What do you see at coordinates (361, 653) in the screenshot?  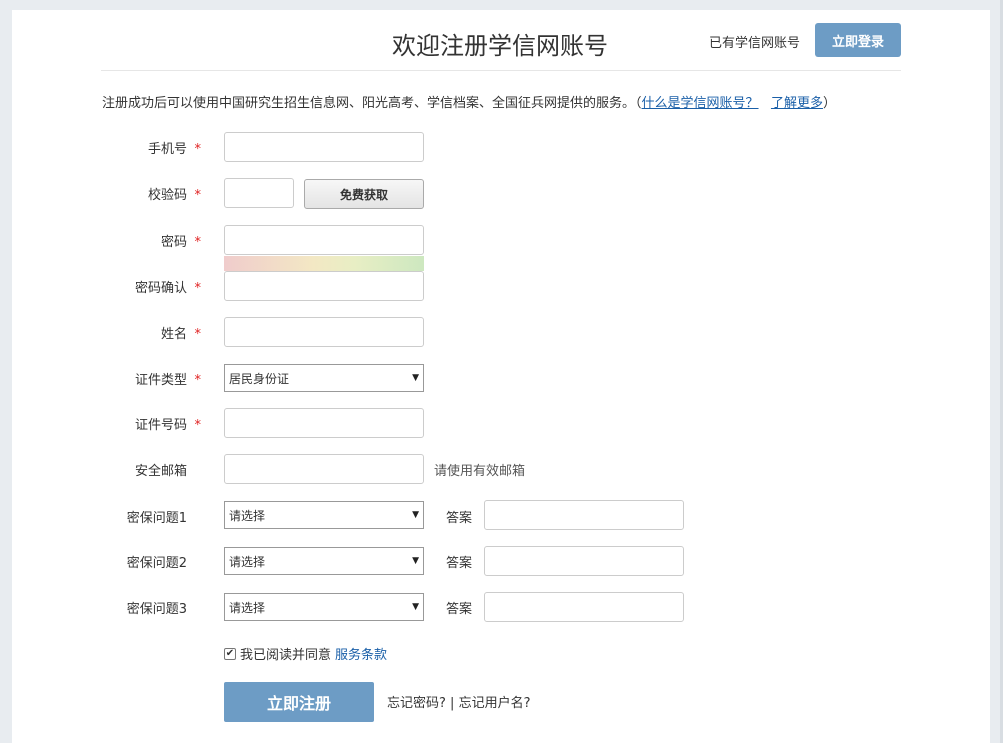 I see `terms-link: 服务条款` at bounding box center [361, 653].